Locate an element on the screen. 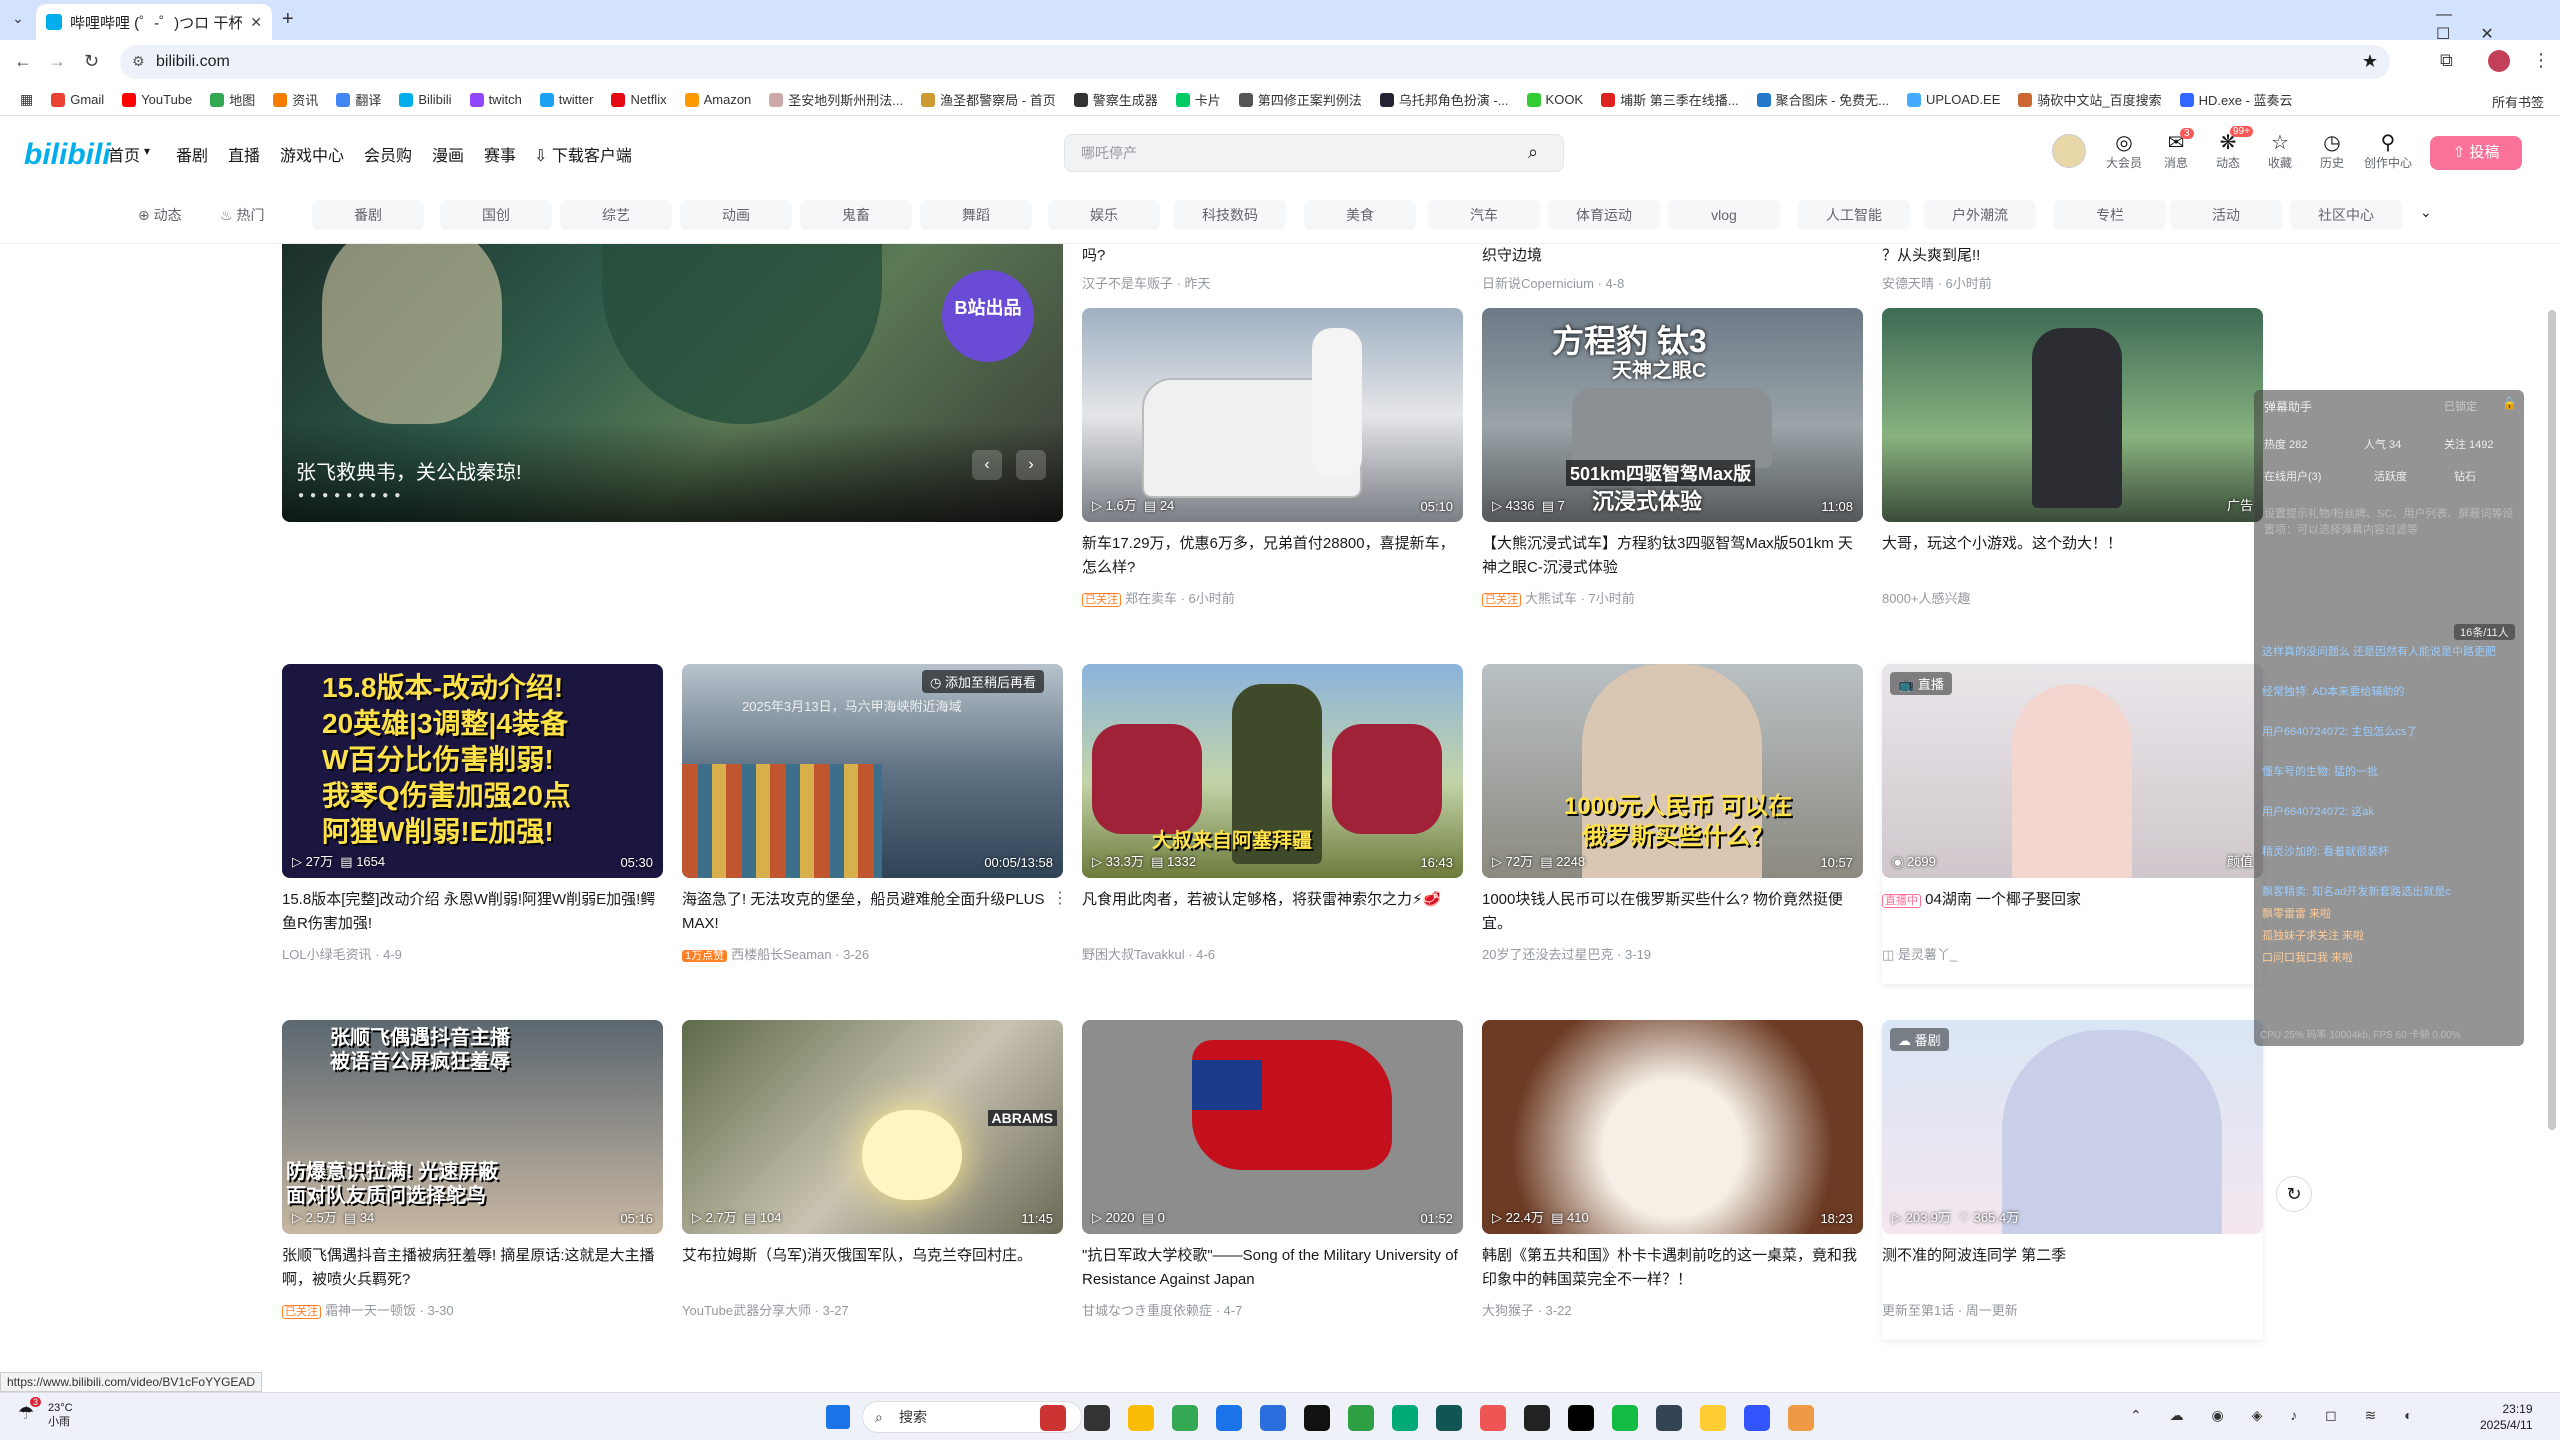 This screenshot has width=2560, height=1440. tab-online-users: 在线用户(3) is located at coordinates (2292, 476).